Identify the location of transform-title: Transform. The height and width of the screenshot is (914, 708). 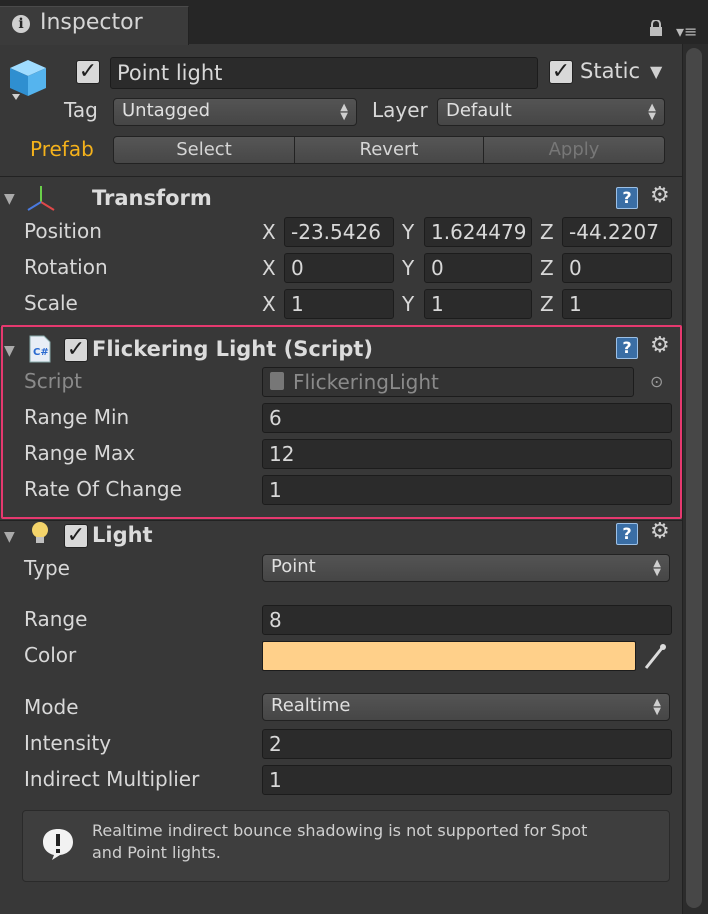
(152, 198).